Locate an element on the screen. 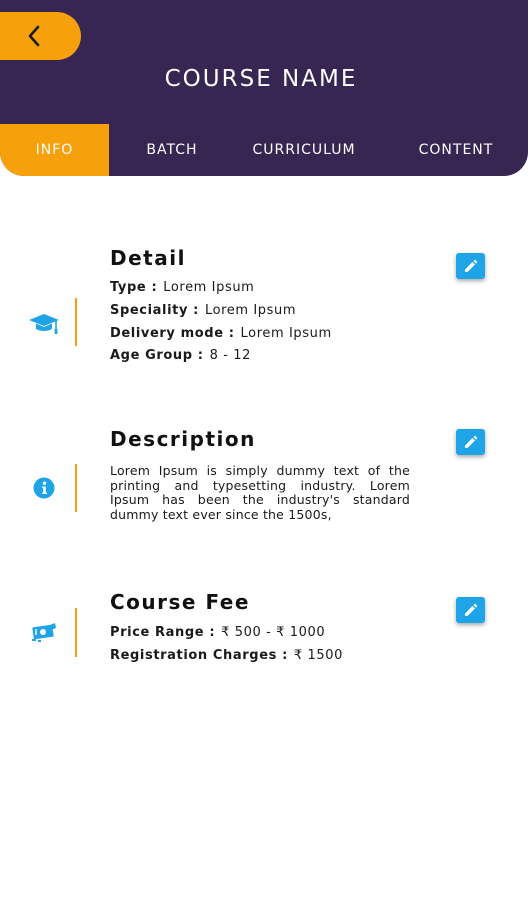 The image size is (528, 923). money-icon is located at coordinates (44, 632).